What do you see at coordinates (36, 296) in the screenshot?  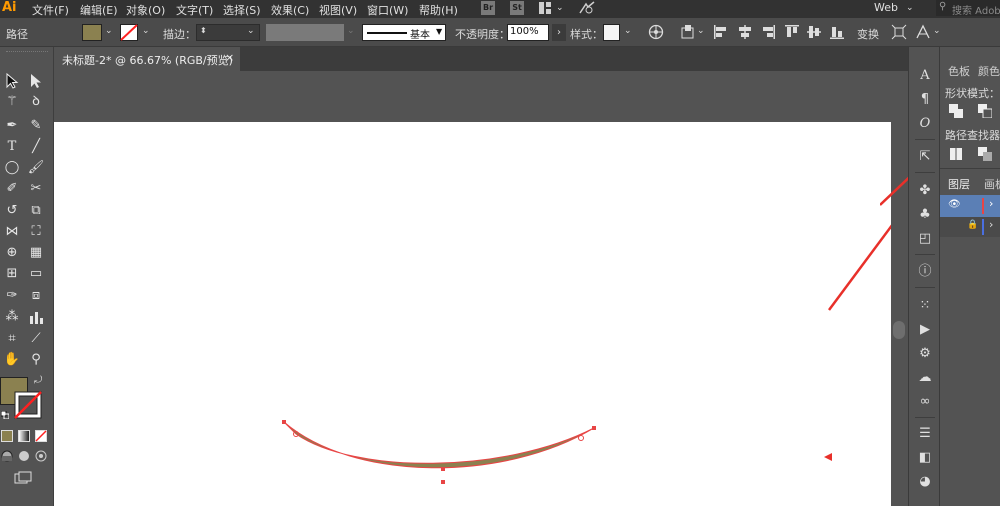 I see `blend-tool-icon: ⧈` at bounding box center [36, 296].